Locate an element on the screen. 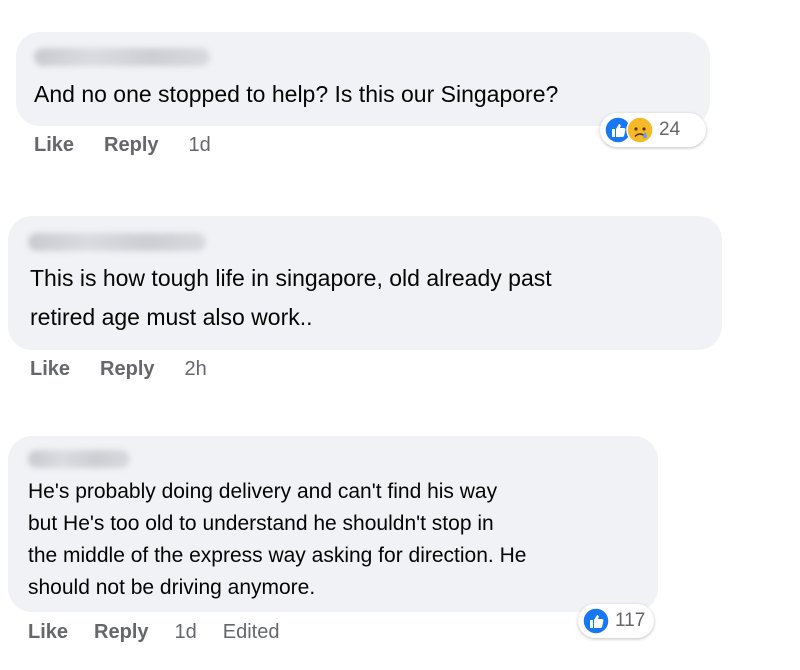  edited-label: Edited is located at coordinates (251, 632).